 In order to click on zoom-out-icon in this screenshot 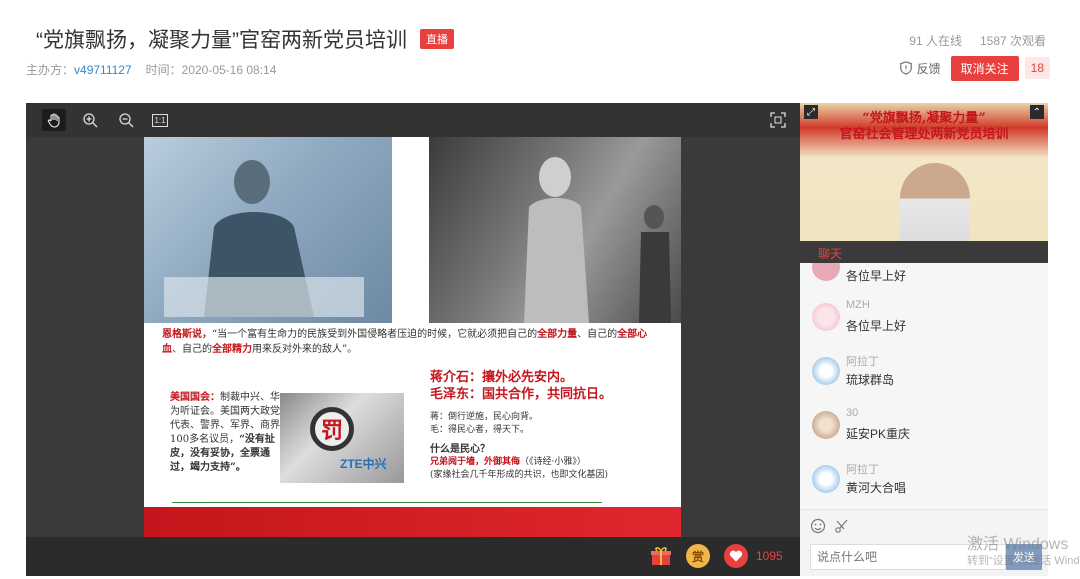, I will do `click(126, 120)`.